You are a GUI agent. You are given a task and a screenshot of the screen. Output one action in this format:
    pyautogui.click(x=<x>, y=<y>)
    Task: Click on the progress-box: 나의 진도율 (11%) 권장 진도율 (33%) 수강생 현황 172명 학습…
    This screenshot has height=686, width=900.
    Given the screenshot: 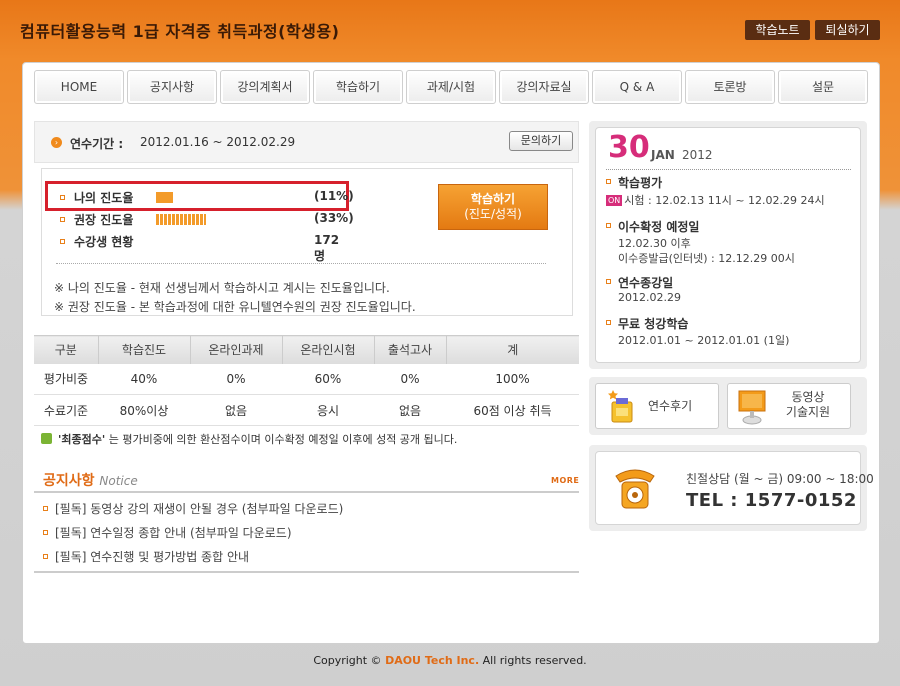 What is the action you would take?
    pyautogui.click(x=307, y=242)
    